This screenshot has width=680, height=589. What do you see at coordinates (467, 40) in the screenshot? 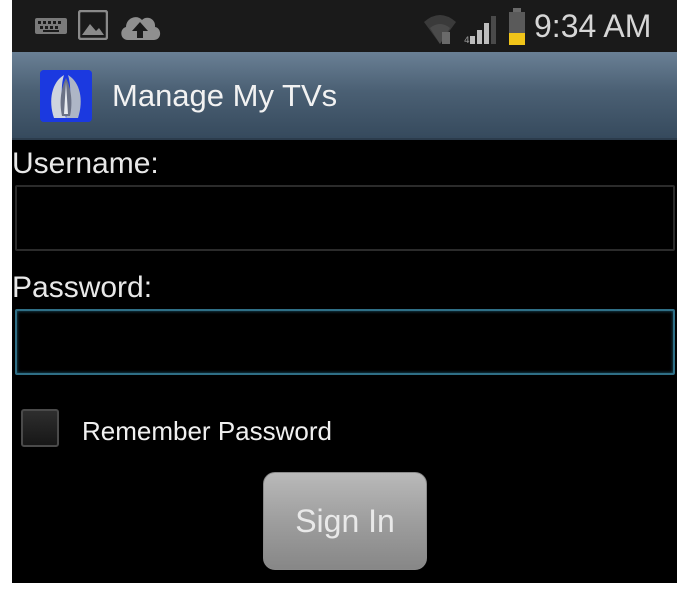
I see `svg-text: 4` at bounding box center [467, 40].